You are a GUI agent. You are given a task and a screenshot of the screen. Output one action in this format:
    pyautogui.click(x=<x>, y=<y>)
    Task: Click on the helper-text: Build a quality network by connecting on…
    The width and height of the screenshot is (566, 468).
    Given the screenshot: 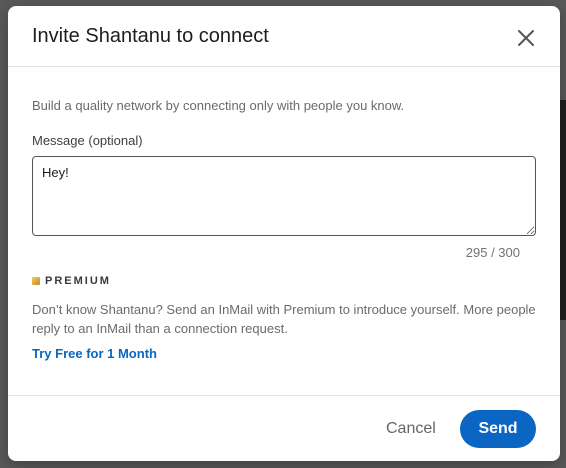 What is the action you would take?
    pyautogui.click(x=218, y=105)
    